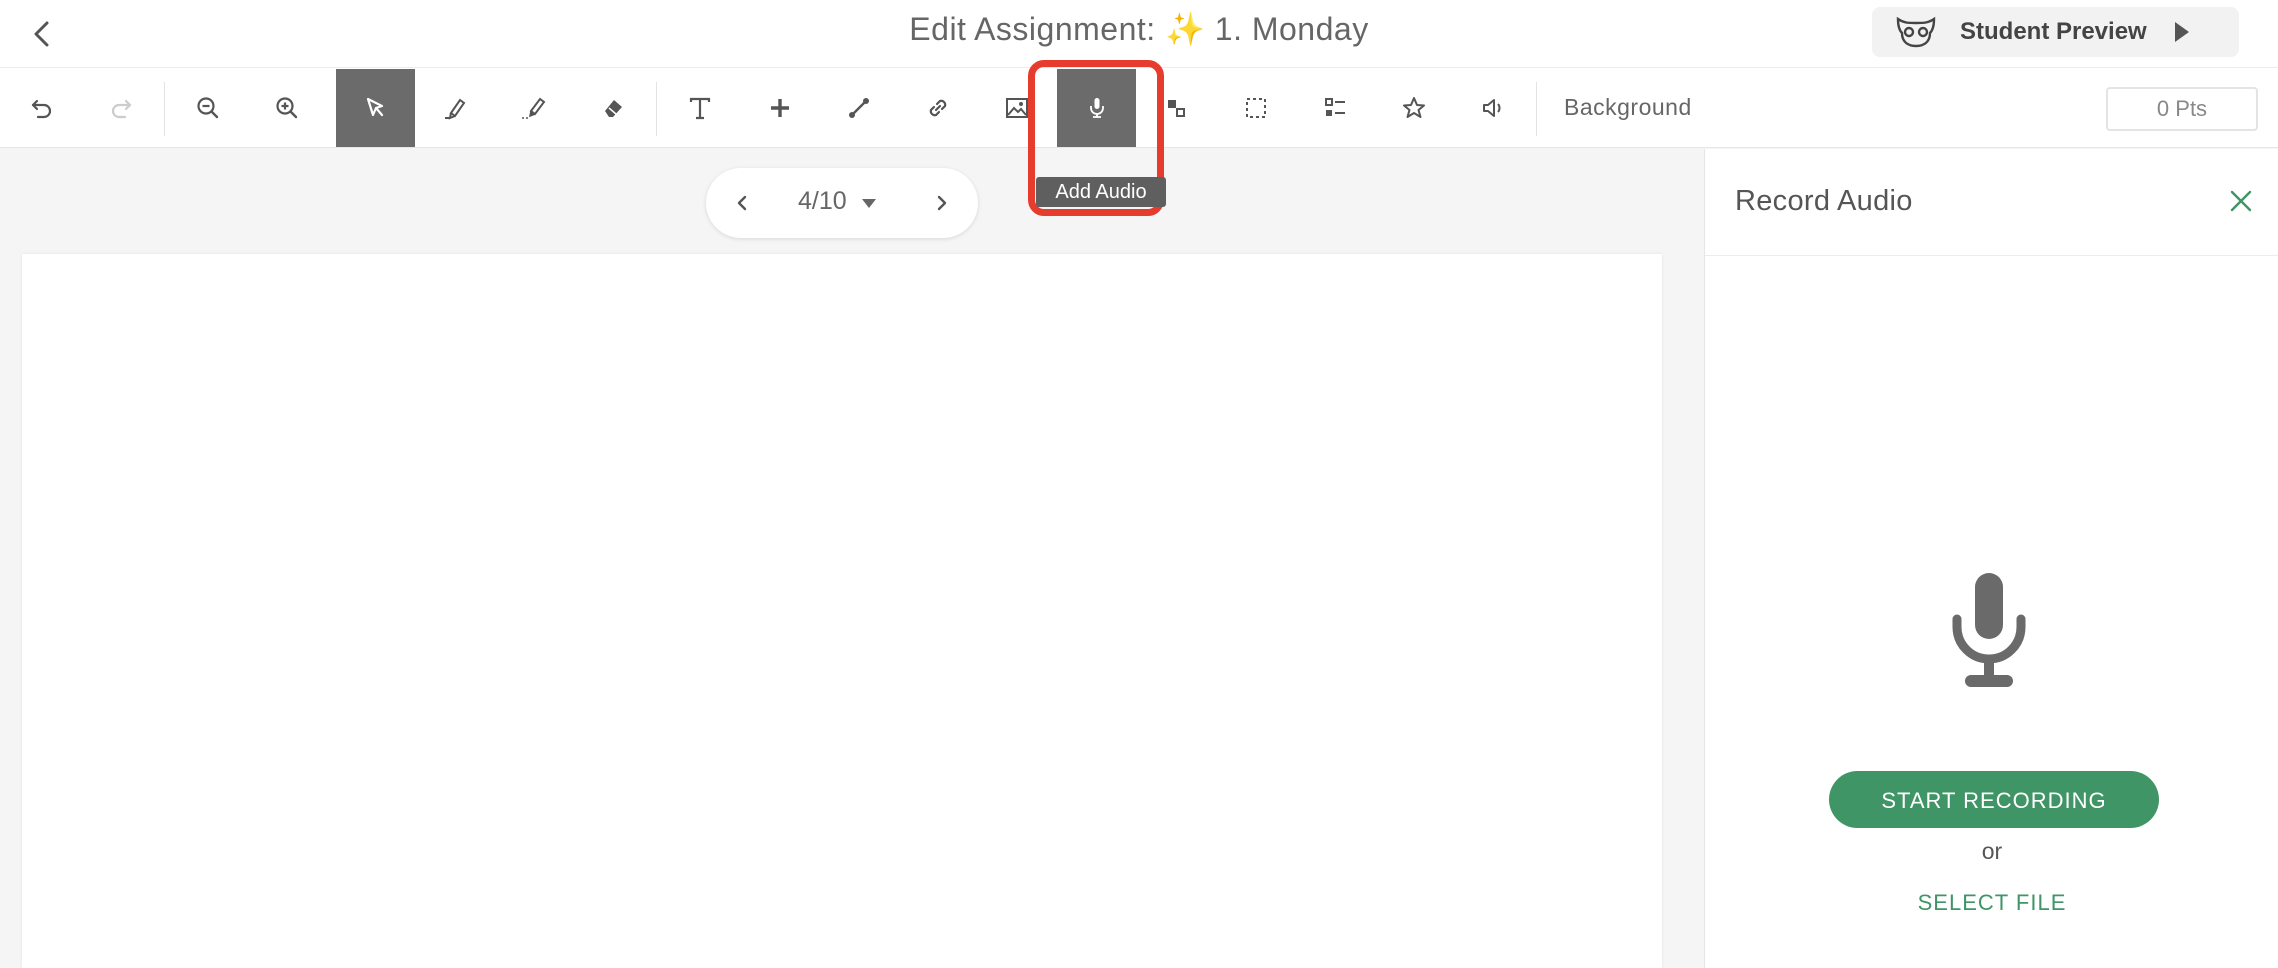  I want to click on pen-tool-button, so click(454, 108).